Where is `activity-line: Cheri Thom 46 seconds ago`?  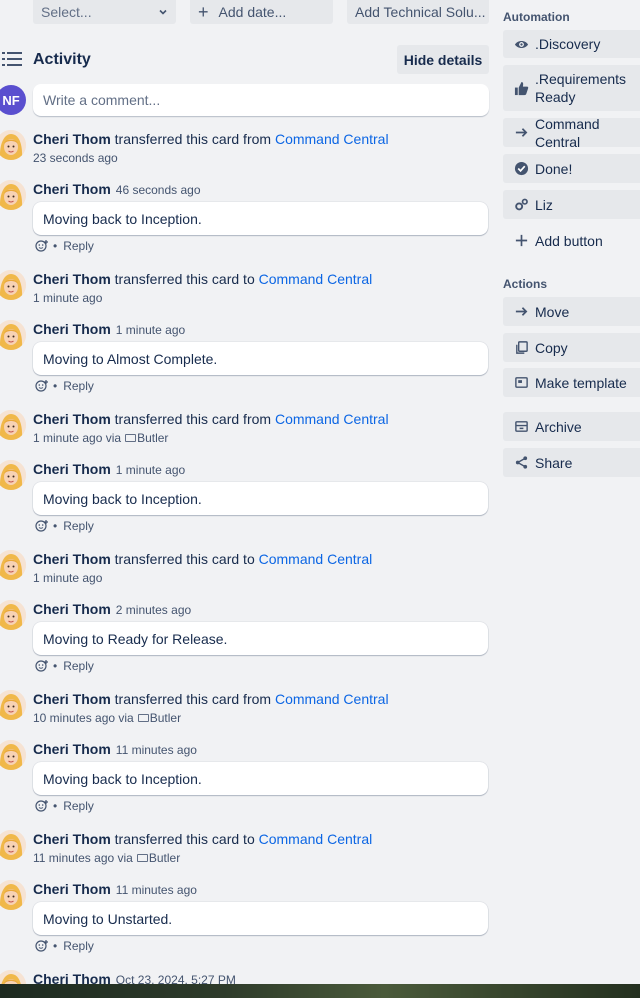
activity-line: Cheri Thom 46 seconds ago is located at coordinates (117, 189).